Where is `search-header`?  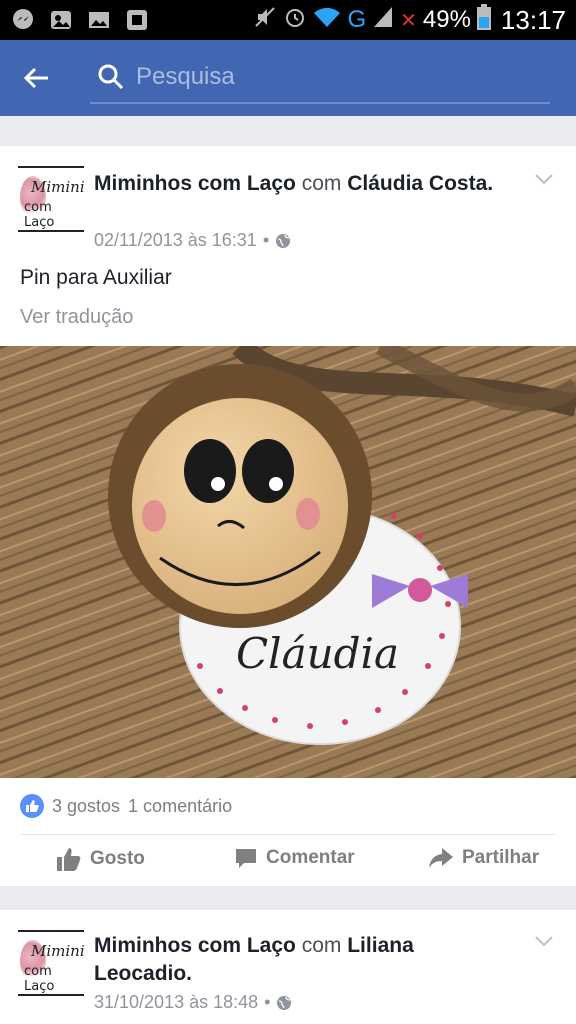 search-header is located at coordinates (288, 78).